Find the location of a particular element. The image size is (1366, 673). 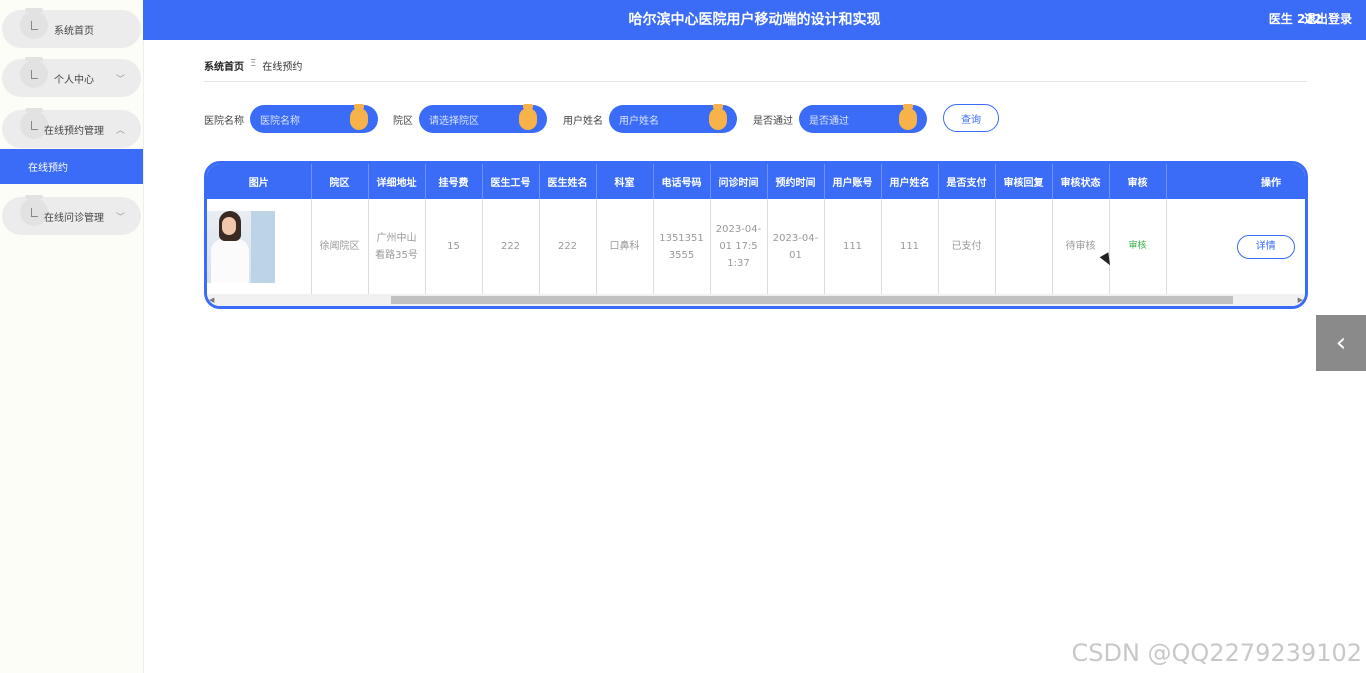

cell-review-status: 待审核 is located at coordinates (1081, 246).